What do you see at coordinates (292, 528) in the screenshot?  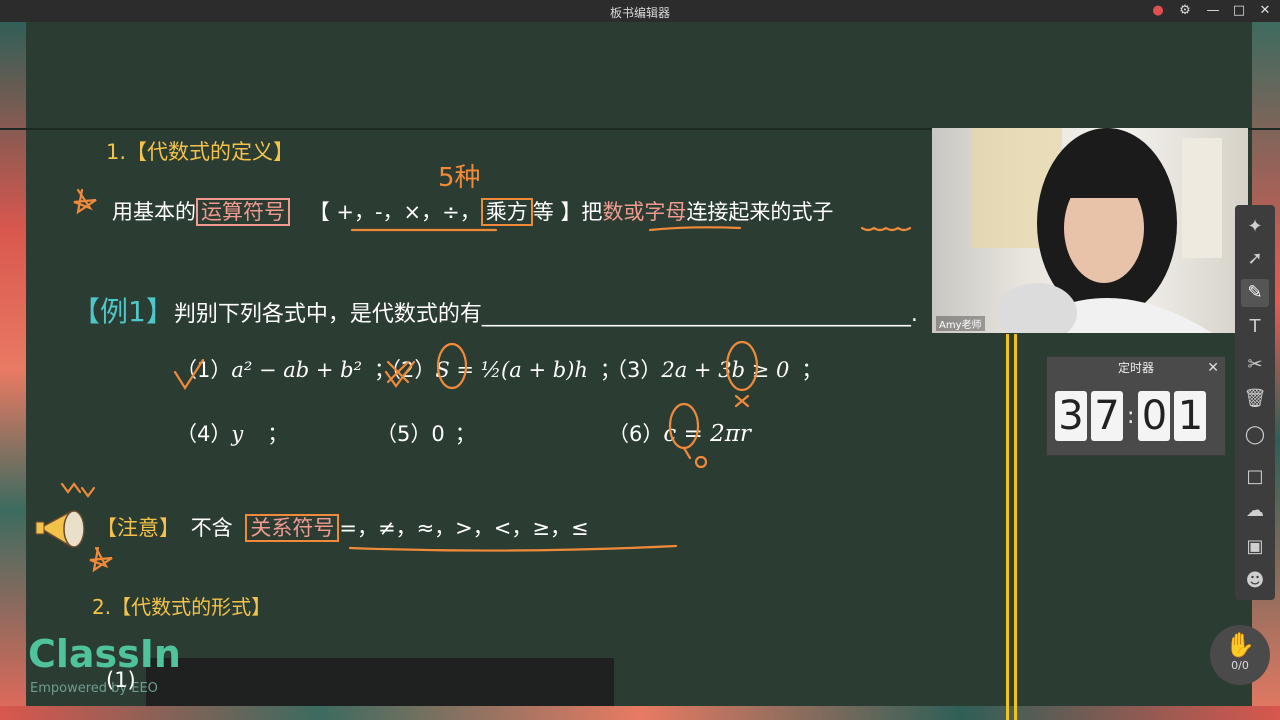 I see `note-boxed: 关系符号` at bounding box center [292, 528].